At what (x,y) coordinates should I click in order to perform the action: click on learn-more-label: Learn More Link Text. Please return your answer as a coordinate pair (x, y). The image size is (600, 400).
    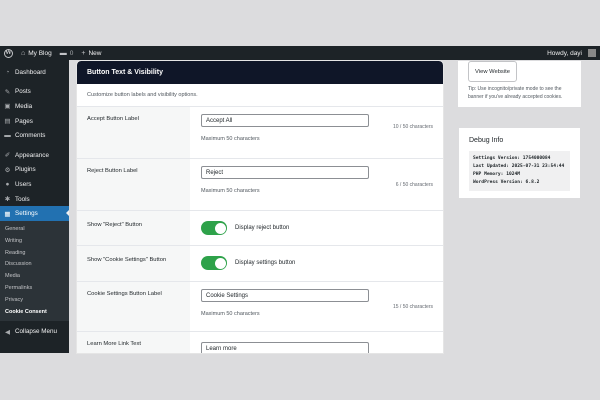
    Looking at the image, I should click on (133, 342).